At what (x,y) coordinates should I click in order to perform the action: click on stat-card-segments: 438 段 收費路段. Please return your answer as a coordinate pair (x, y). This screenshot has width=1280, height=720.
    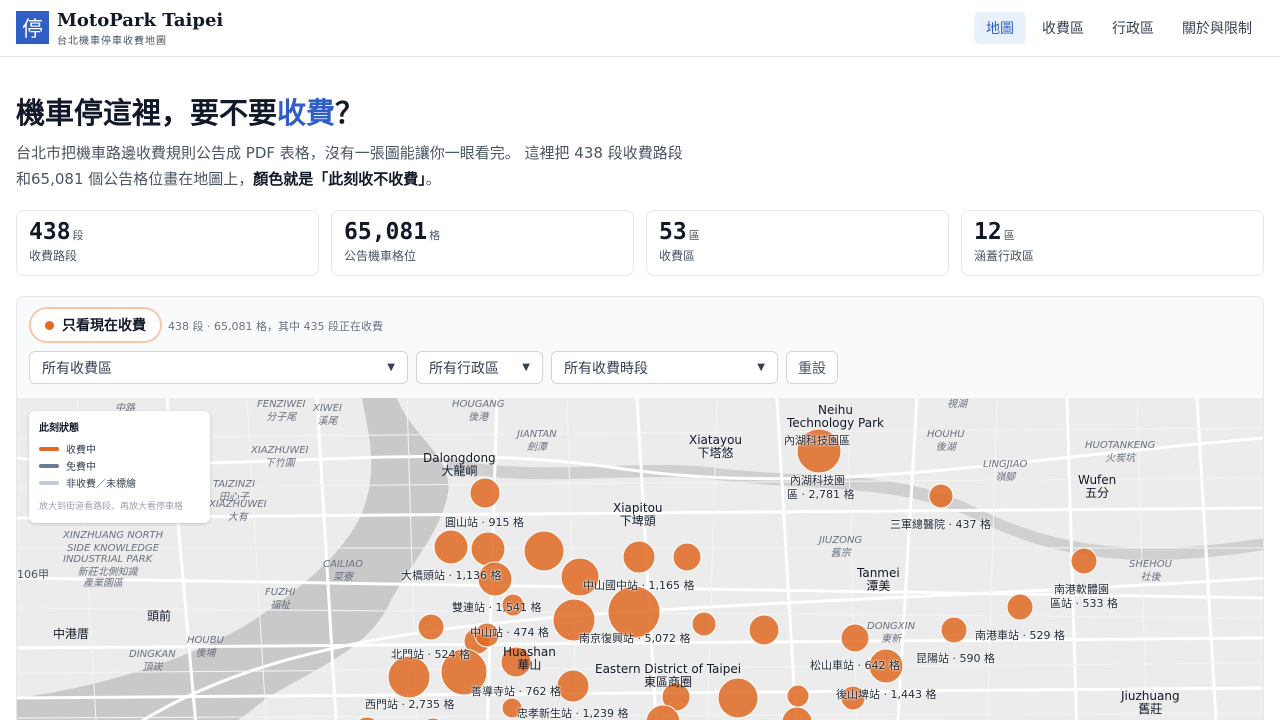
    Looking at the image, I should click on (167, 243).